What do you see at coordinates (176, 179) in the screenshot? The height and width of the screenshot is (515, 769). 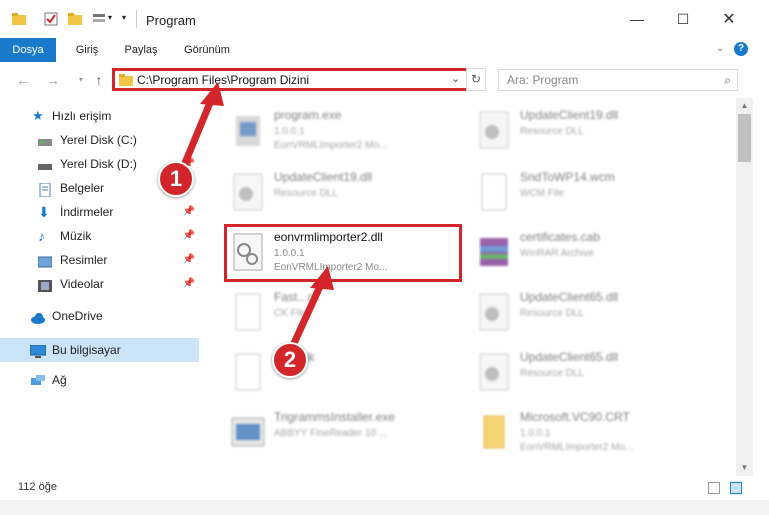 I see `callout-badge-1: 1` at bounding box center [176, 179].